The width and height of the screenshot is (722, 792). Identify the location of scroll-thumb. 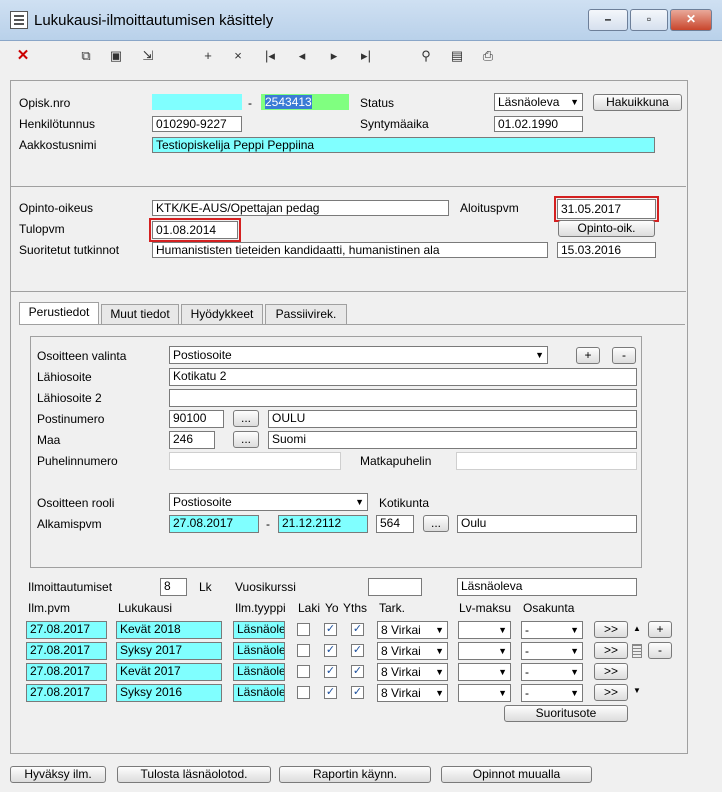
(637, 651).